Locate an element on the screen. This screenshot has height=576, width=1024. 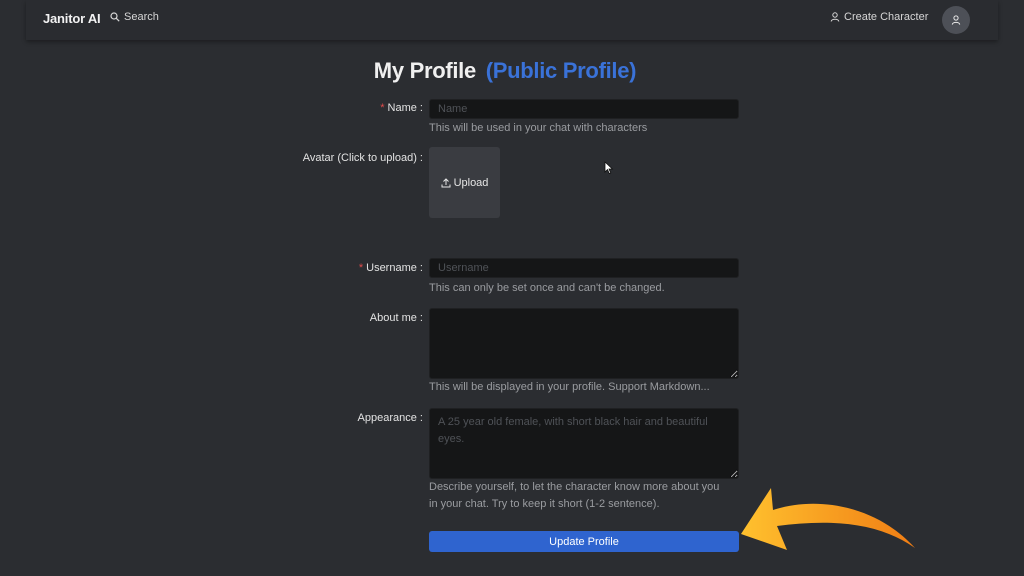
avatar-upload-button: Upload is located at coordinates (464, 182).